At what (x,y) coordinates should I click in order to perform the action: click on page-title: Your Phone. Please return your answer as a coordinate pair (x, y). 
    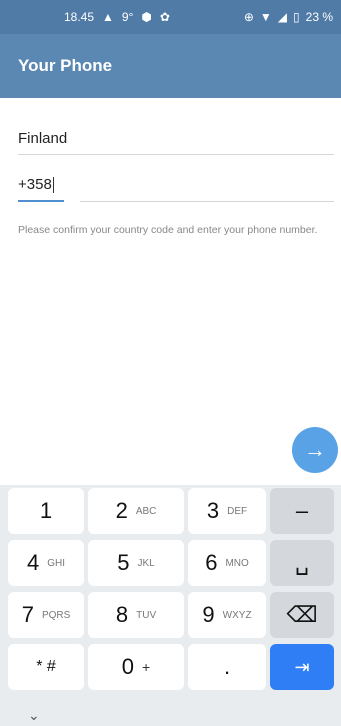
    Looking at the image, I should click on (65, 65).